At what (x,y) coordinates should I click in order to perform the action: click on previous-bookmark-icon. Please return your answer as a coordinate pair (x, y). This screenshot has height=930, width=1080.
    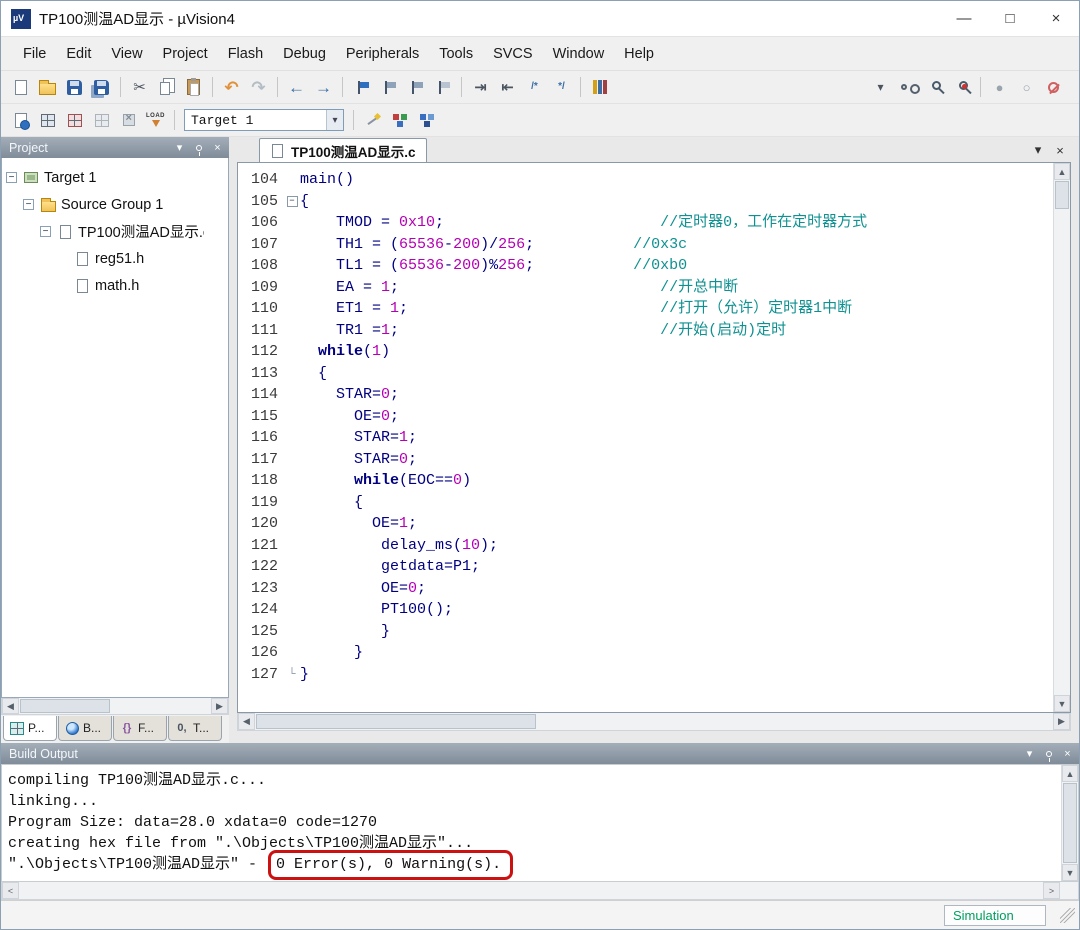
    Looking at the image, I should click on (388, 87).